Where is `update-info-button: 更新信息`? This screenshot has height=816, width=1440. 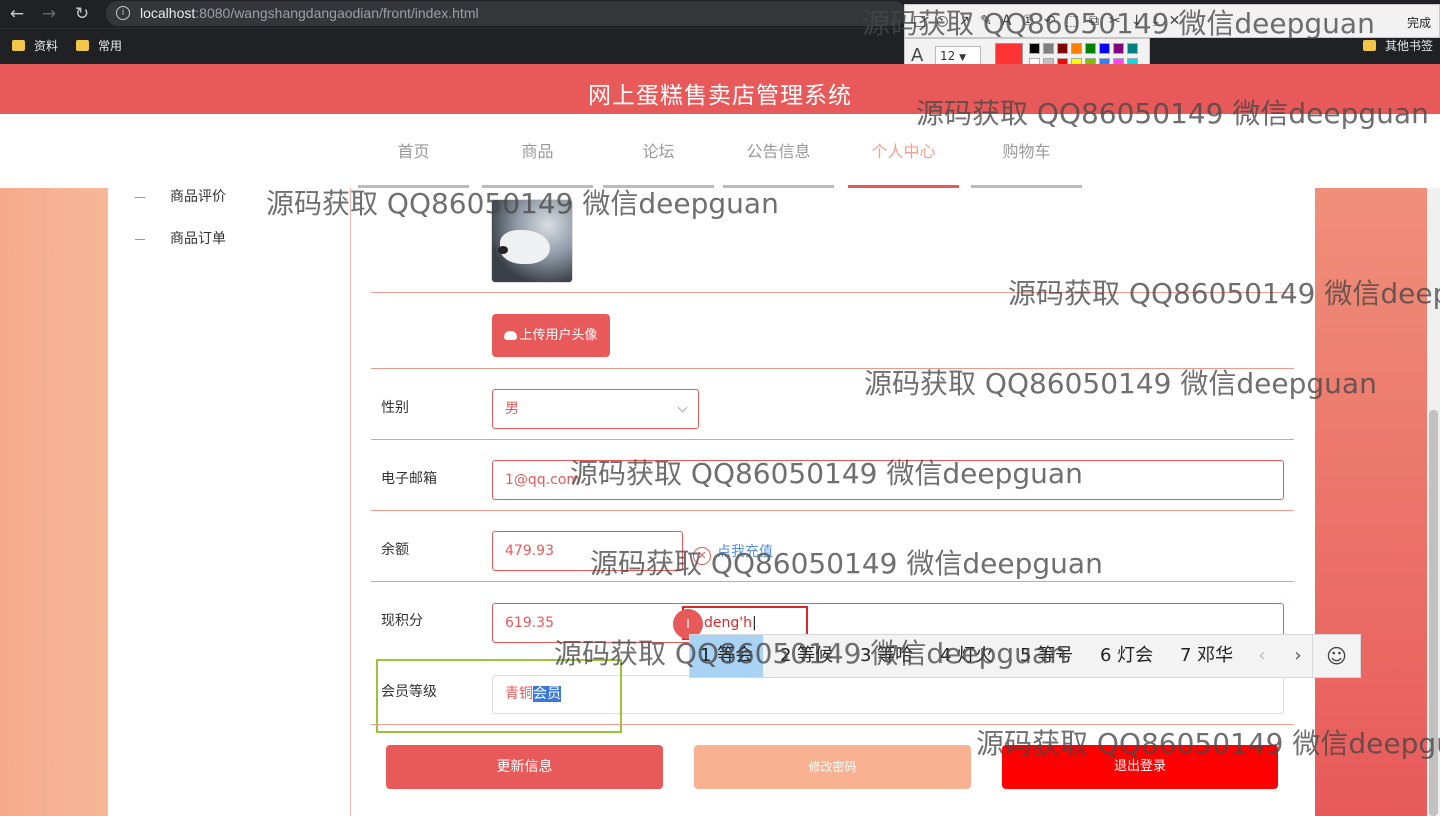
update-info-button: 更新信息 is located at coordinates (524, 767).